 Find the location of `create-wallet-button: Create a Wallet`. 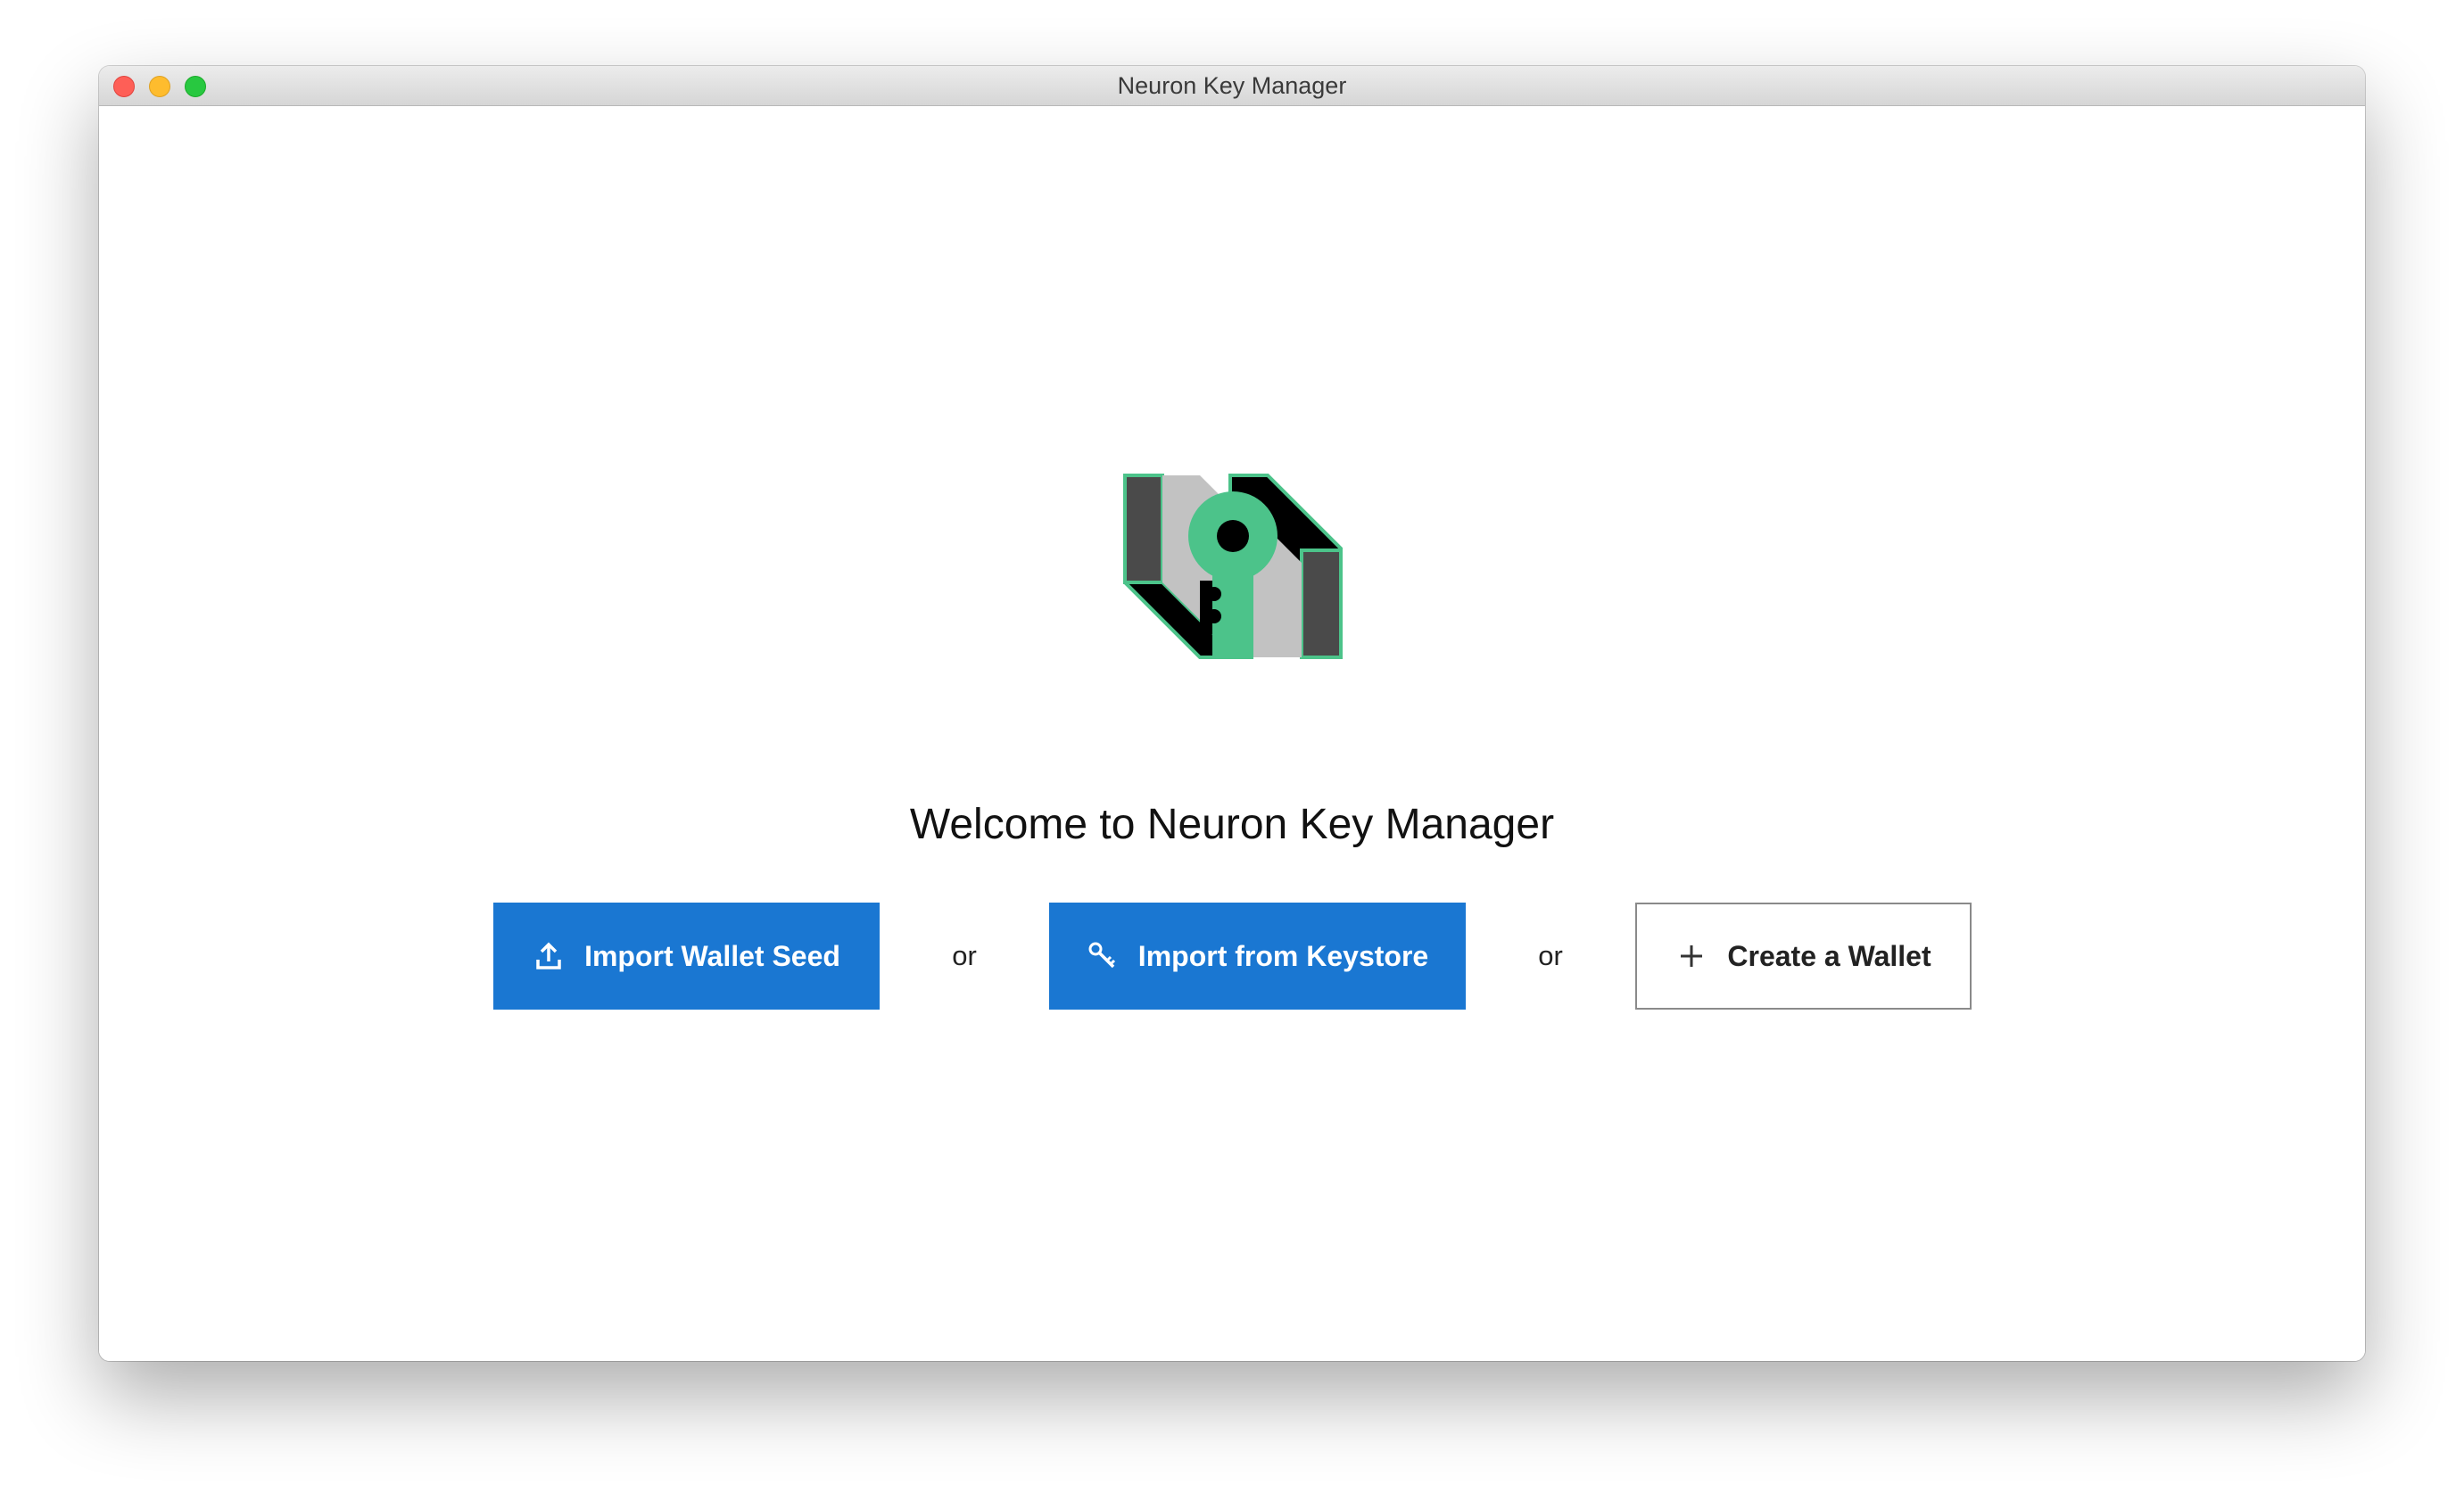

create-wallet-button: Create a Wallet is located at coordinates (1803, 956).